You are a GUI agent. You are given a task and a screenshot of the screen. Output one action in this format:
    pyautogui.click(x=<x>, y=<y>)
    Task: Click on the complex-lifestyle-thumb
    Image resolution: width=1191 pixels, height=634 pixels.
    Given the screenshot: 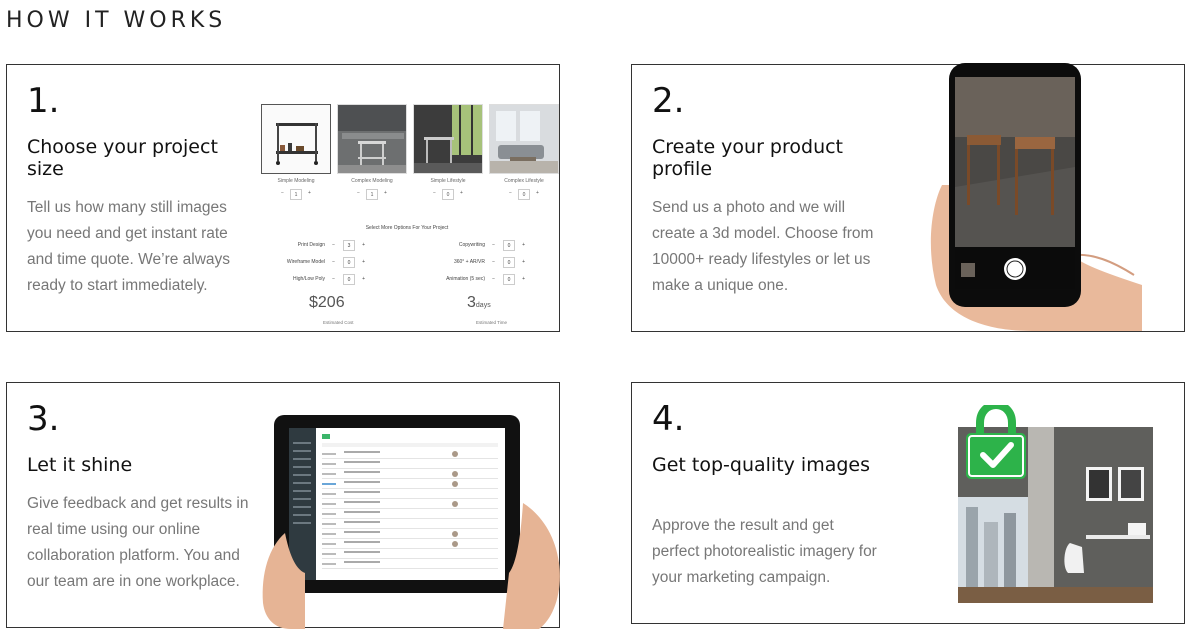 What is the action you would take?
    pyautogui.click(x=524, y=139)
    